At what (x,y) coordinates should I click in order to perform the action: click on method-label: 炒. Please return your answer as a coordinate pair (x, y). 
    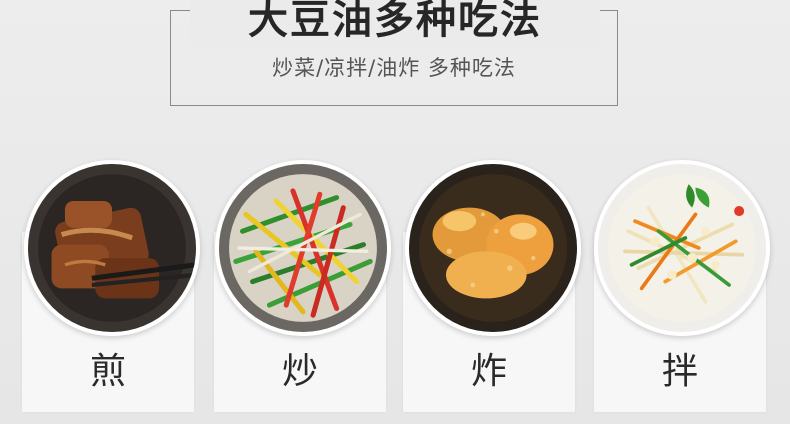
    Looking at the image, I should click on (299, 371).